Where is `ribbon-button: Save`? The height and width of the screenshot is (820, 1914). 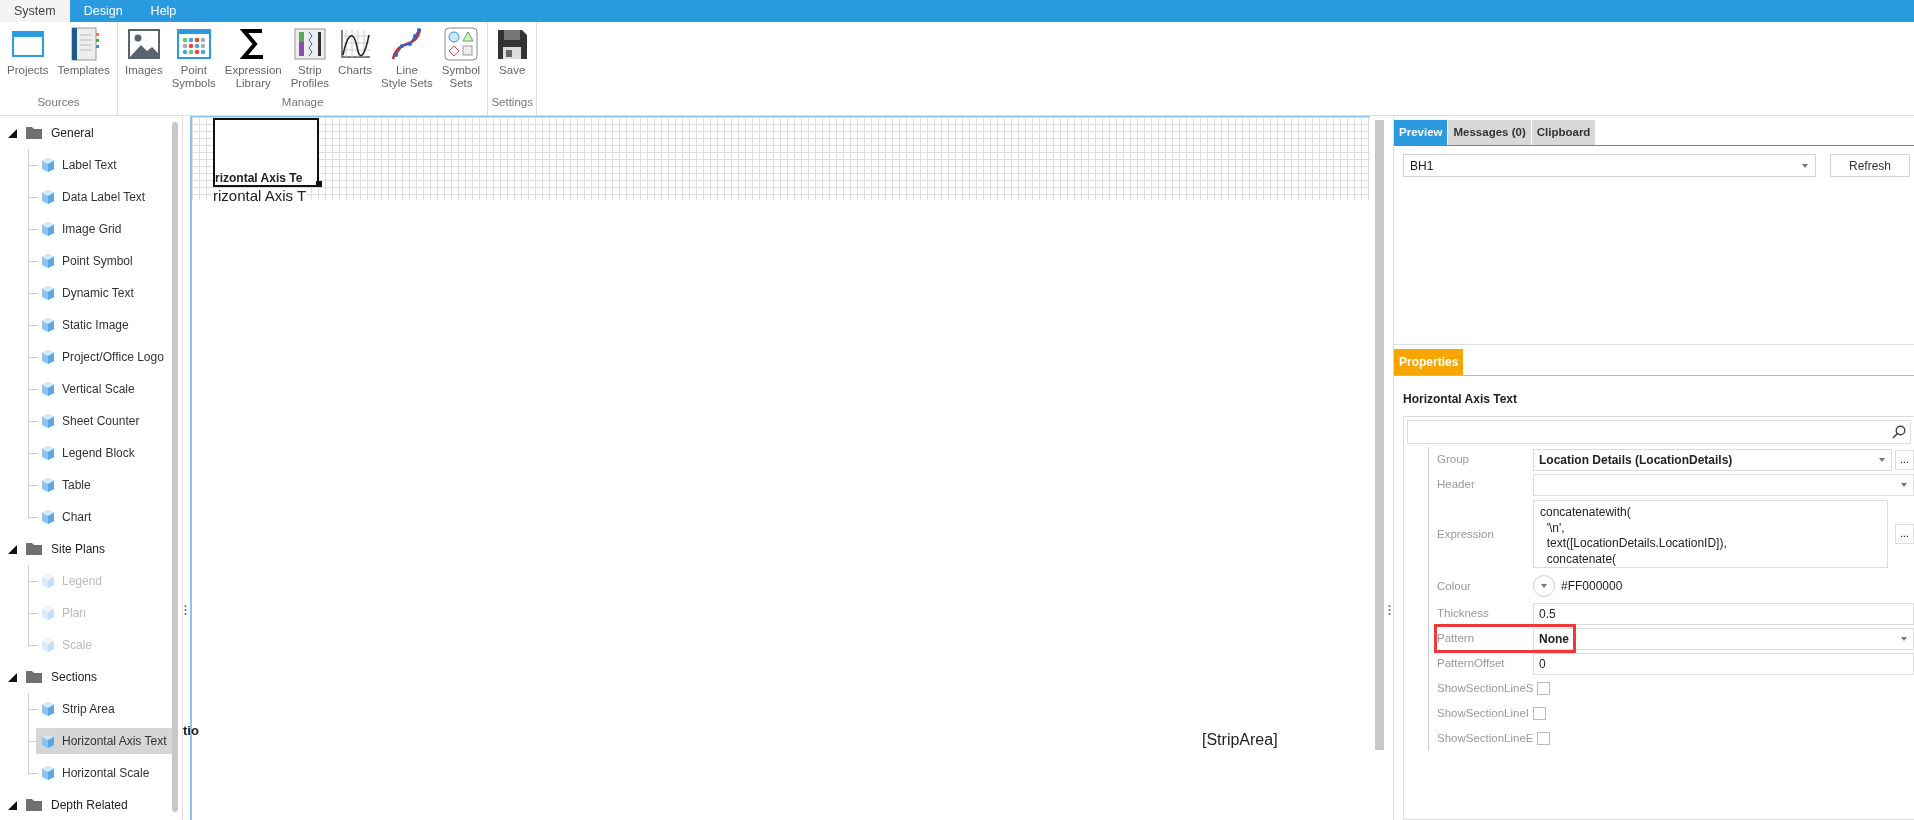
ribbon-button: Save is located at coordinates (512, 52).